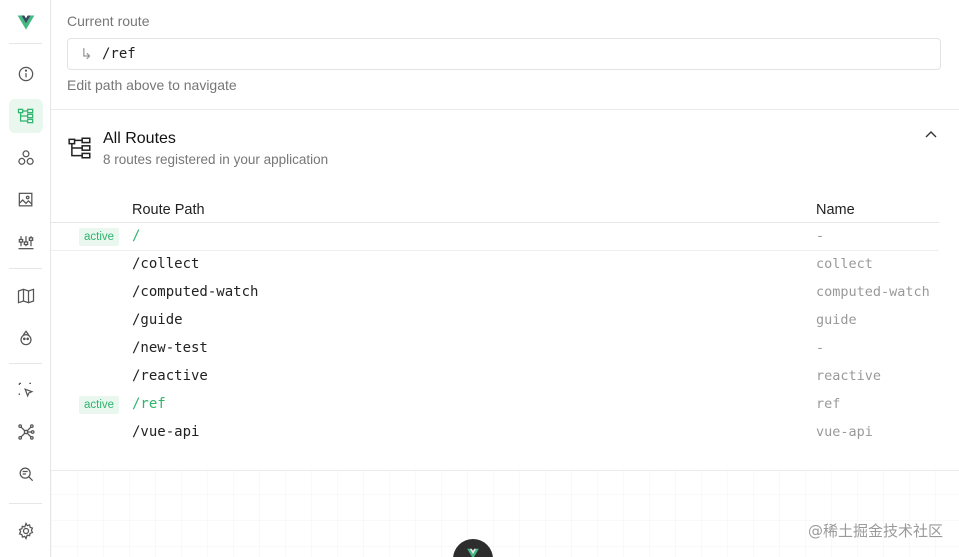  What do you see at coordinates (849, 376) in the screenshot?
I see `route-name: reactive` at bounding box center [849, 376].